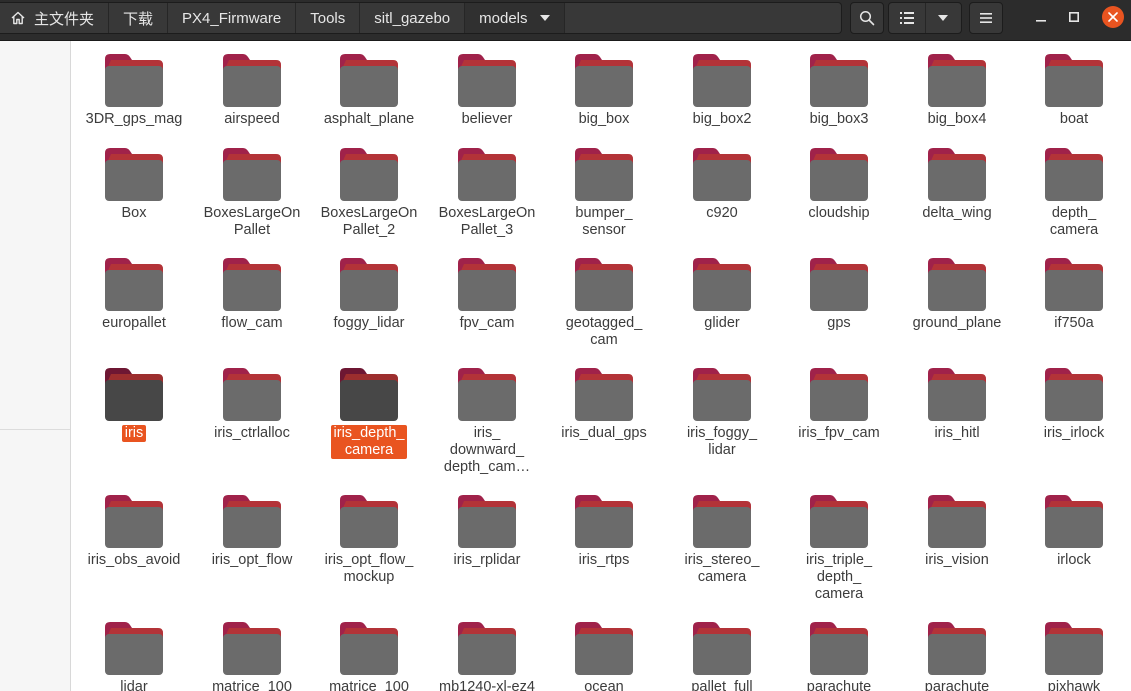 The width and height of the screenshot is (1131, 691). What do you see at coordinates (515, 18) in the screenshot?
I see `breadcrumb-current: models` at bounding box center [515, 18].